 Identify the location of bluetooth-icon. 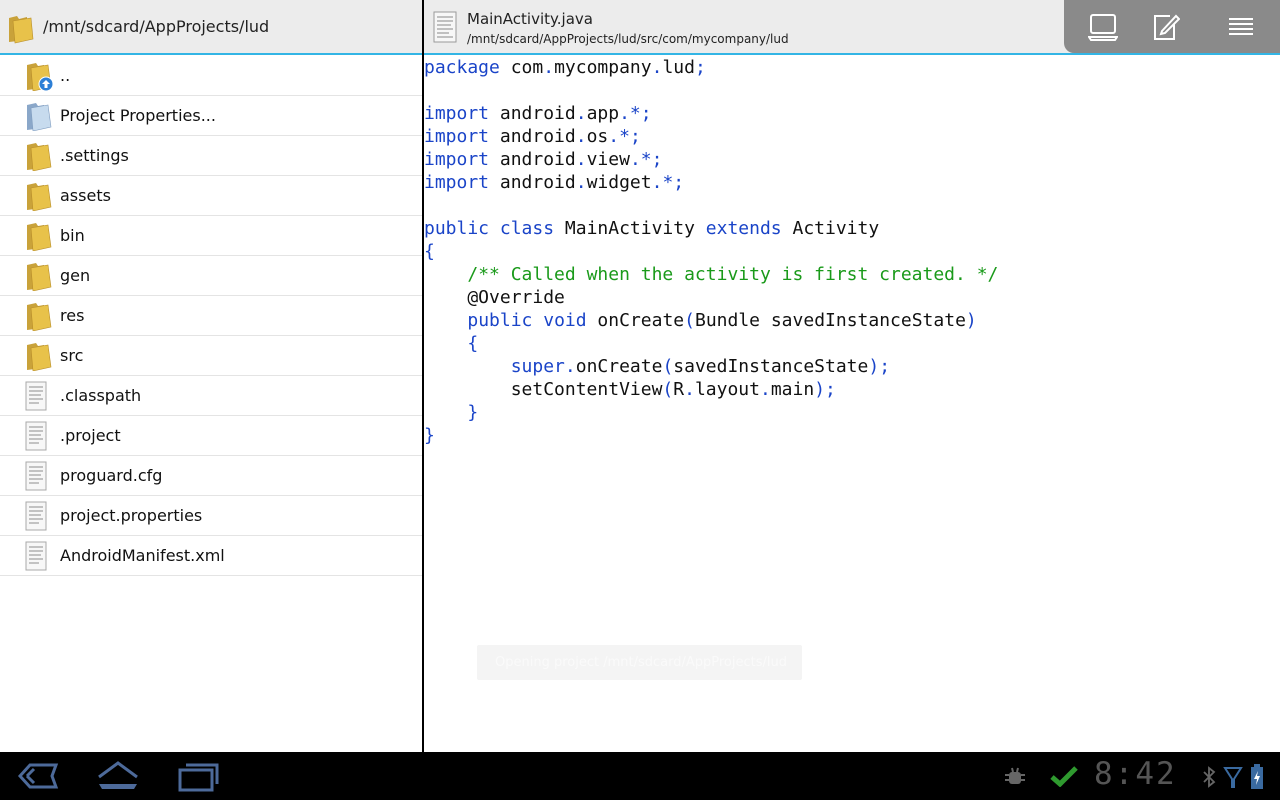
(1209, 779).